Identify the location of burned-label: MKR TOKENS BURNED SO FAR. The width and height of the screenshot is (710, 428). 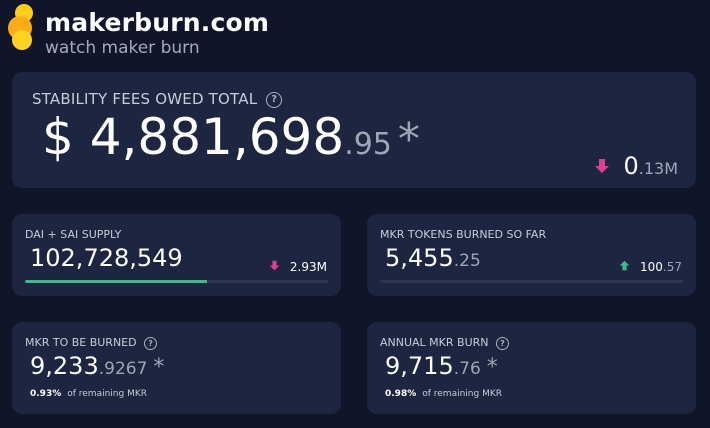
(463, 234).